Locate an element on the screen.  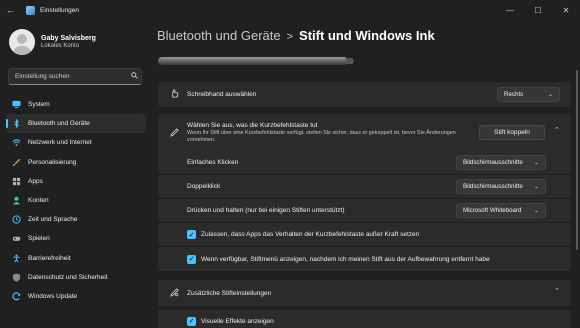
sidebar-item-time-language: Zeit und Sprache is located at coordinates (76, 219).